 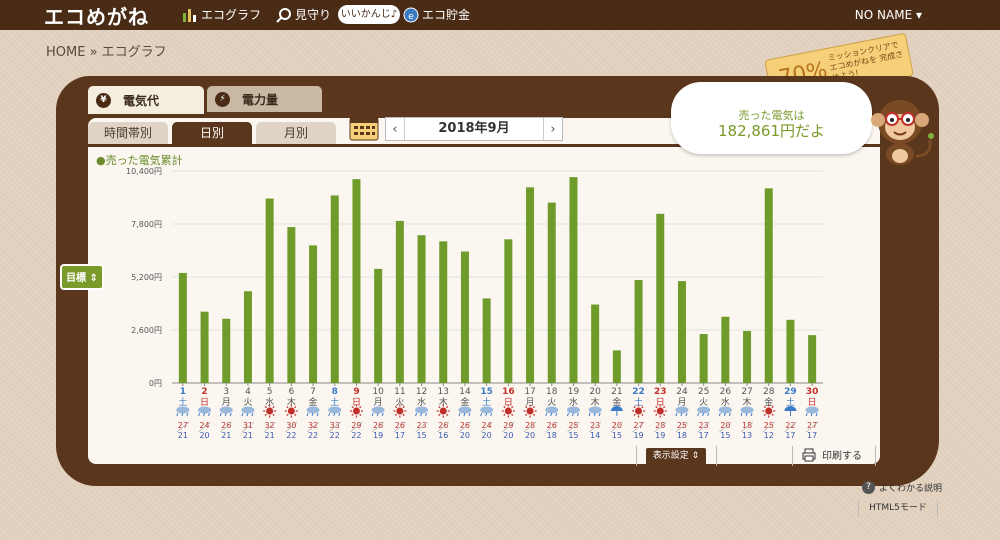 I want to click on goal-button: 目標 ⇕, so click(x=82, y=277).